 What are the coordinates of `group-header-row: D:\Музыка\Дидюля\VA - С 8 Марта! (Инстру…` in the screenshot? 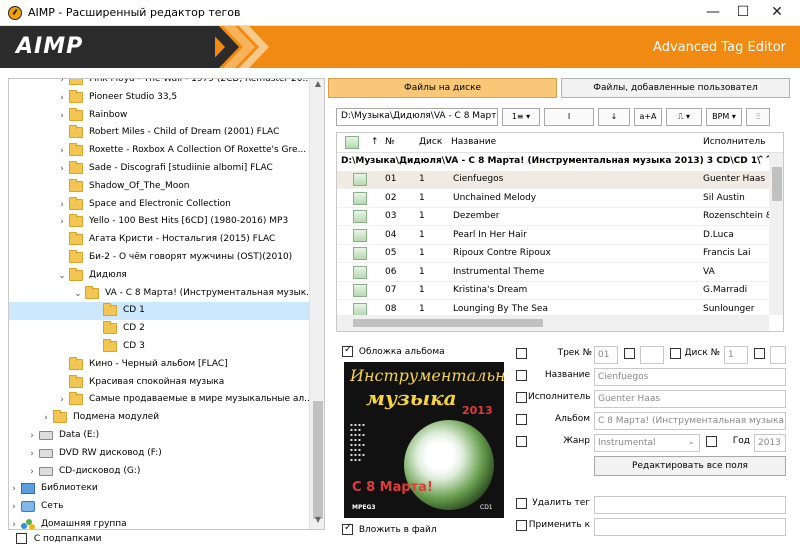 It's located at (560, 162).